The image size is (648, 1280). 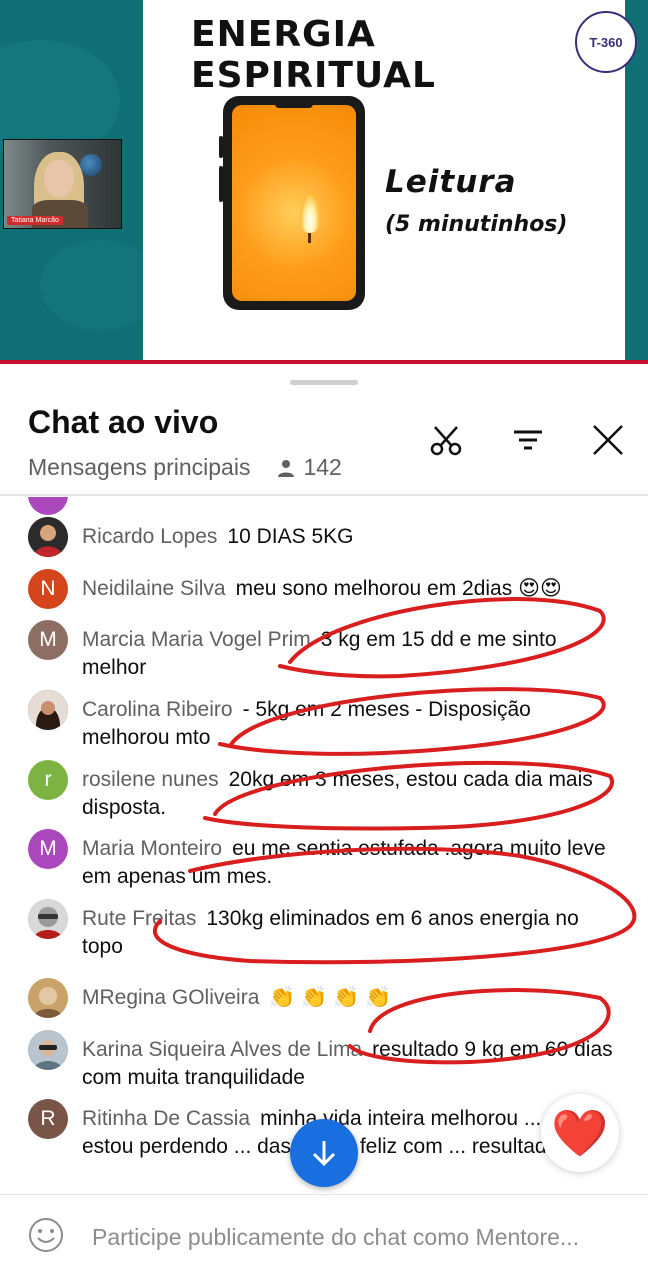 I want to click on viewer-count-value: 142, so click(x=322, y=467).